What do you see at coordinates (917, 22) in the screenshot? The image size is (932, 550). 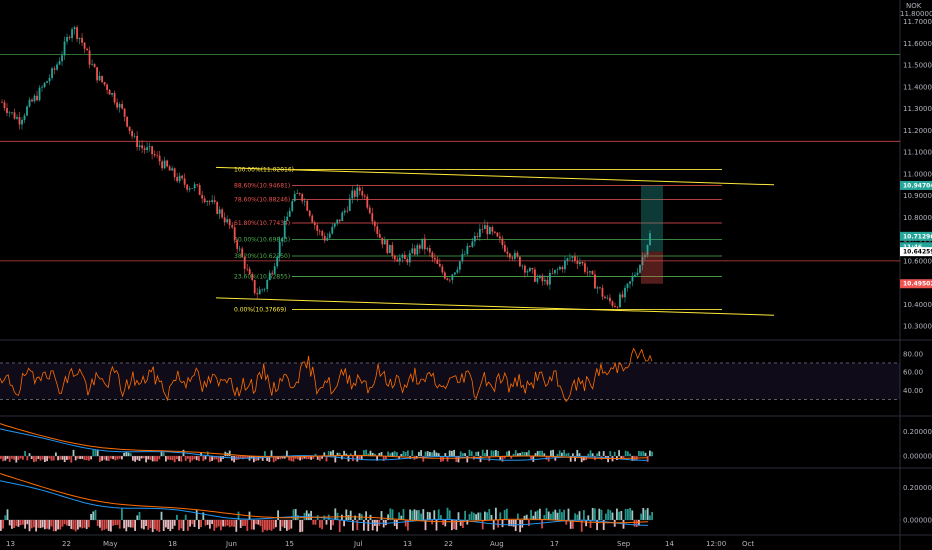 I see `price-tick-label: 11.70000` at bounding box center [917, 22].